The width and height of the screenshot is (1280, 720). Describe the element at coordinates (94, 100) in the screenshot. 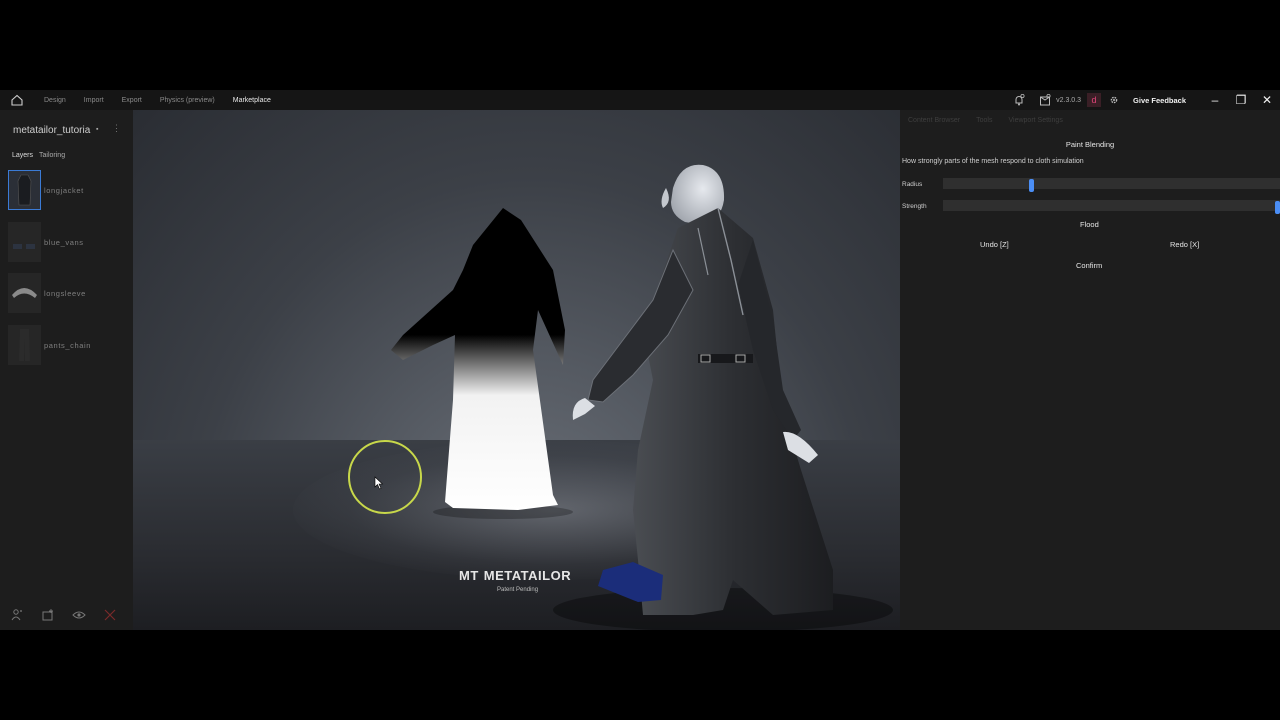

I see `menu-import: Import` at that location.